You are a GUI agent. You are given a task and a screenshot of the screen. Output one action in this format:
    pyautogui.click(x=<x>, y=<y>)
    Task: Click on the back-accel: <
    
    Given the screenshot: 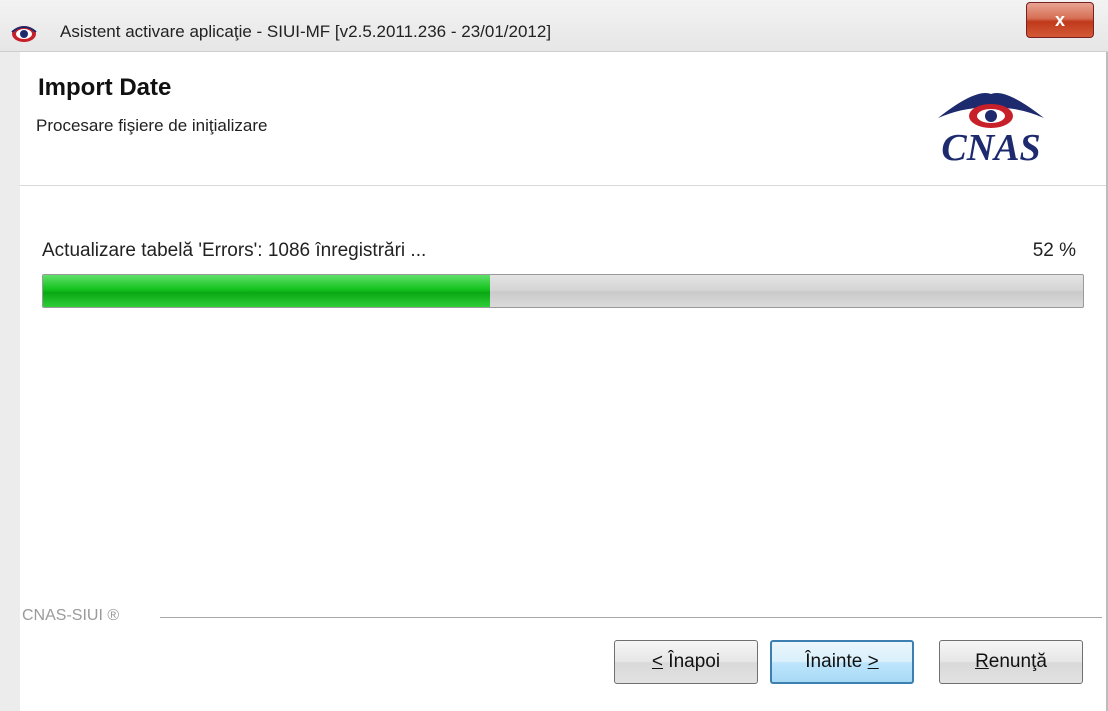 What is the action you would take?
    pyautogui.click(x=657, y=661)
    